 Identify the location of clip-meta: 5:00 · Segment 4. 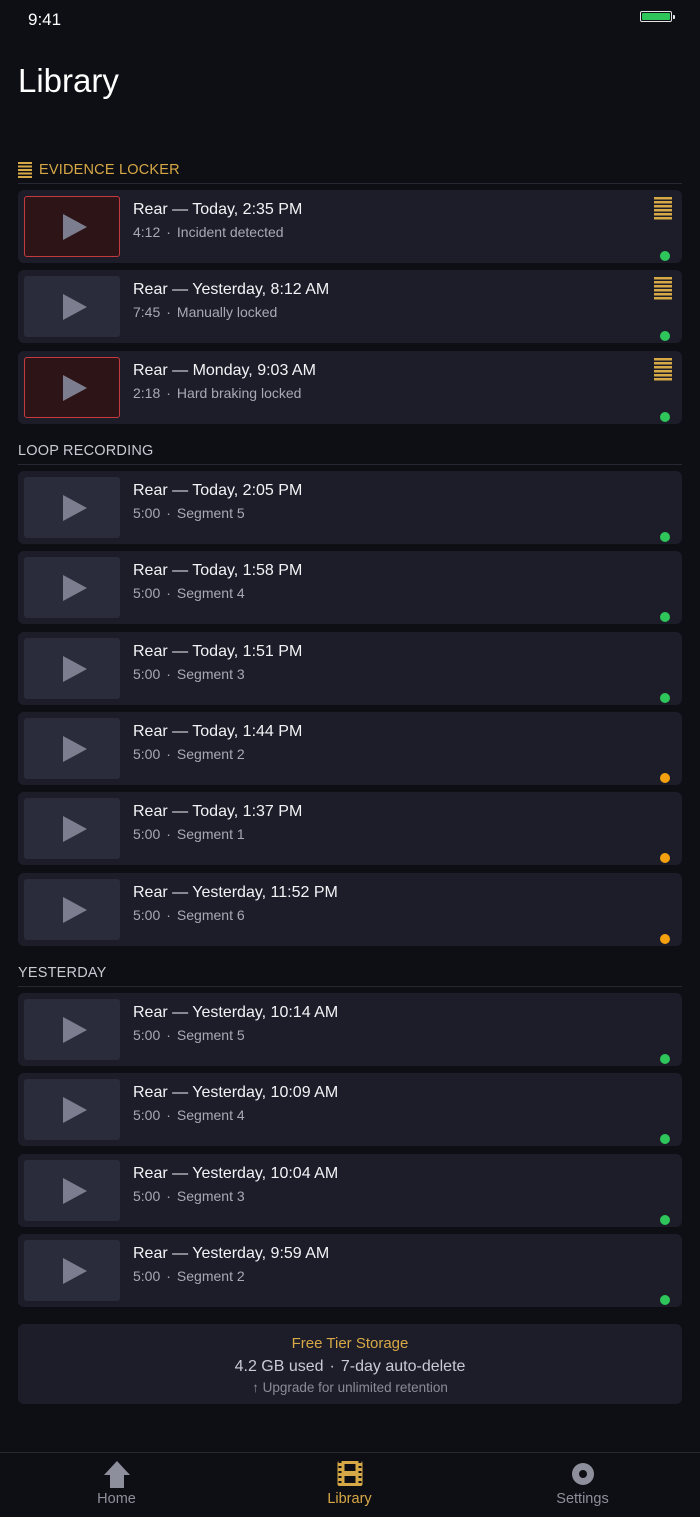
(189, 593).